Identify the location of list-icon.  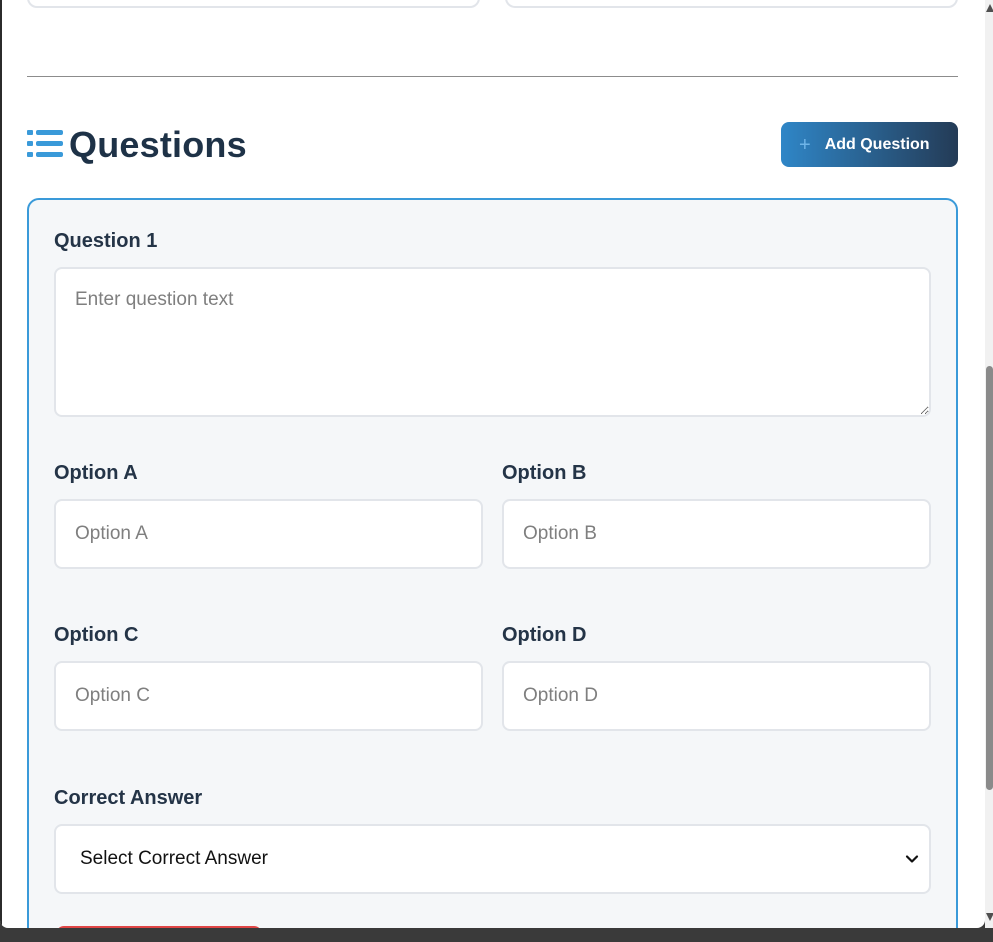
(45, 143).